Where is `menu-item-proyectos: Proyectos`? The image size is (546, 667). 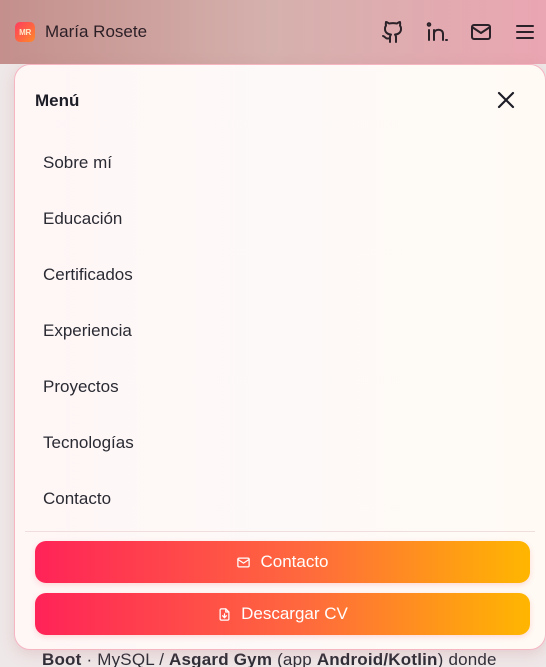
menu-item-proyectos: Proyectos is located at coordinates (88, 401).